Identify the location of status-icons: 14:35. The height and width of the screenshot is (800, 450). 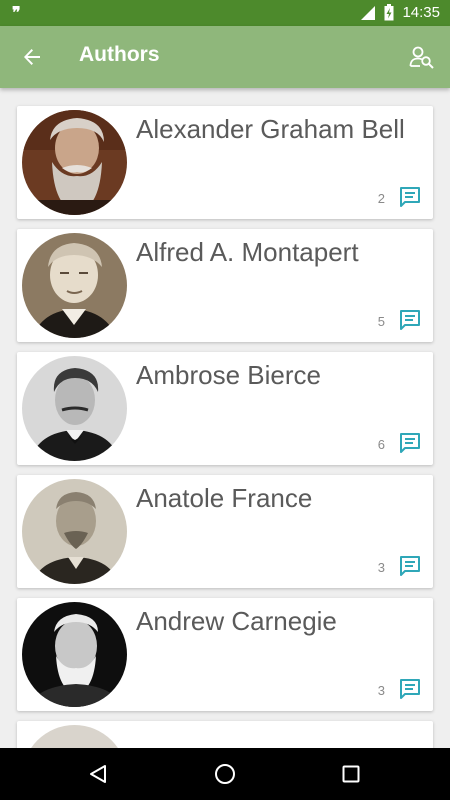
(400, 12).